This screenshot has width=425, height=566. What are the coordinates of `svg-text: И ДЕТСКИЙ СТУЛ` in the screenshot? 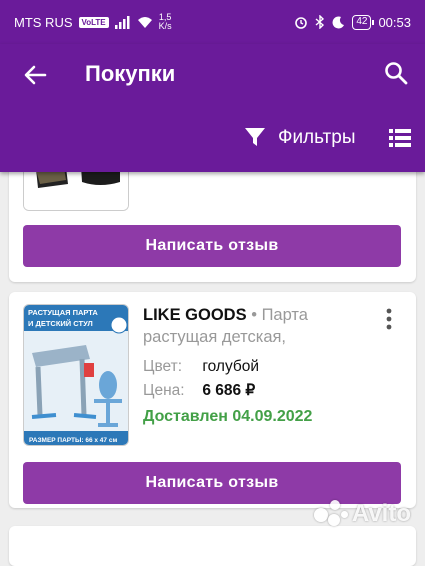 It's located at (60, 323).